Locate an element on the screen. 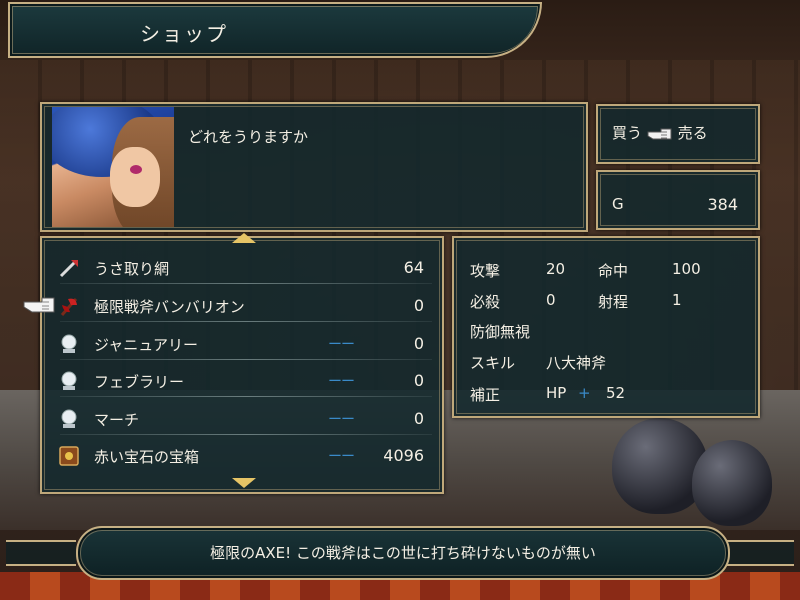 The width and height of the screenshot is (800, 600). buy-sell-toggle: 買う 売る is located at coordinates (660, 132).